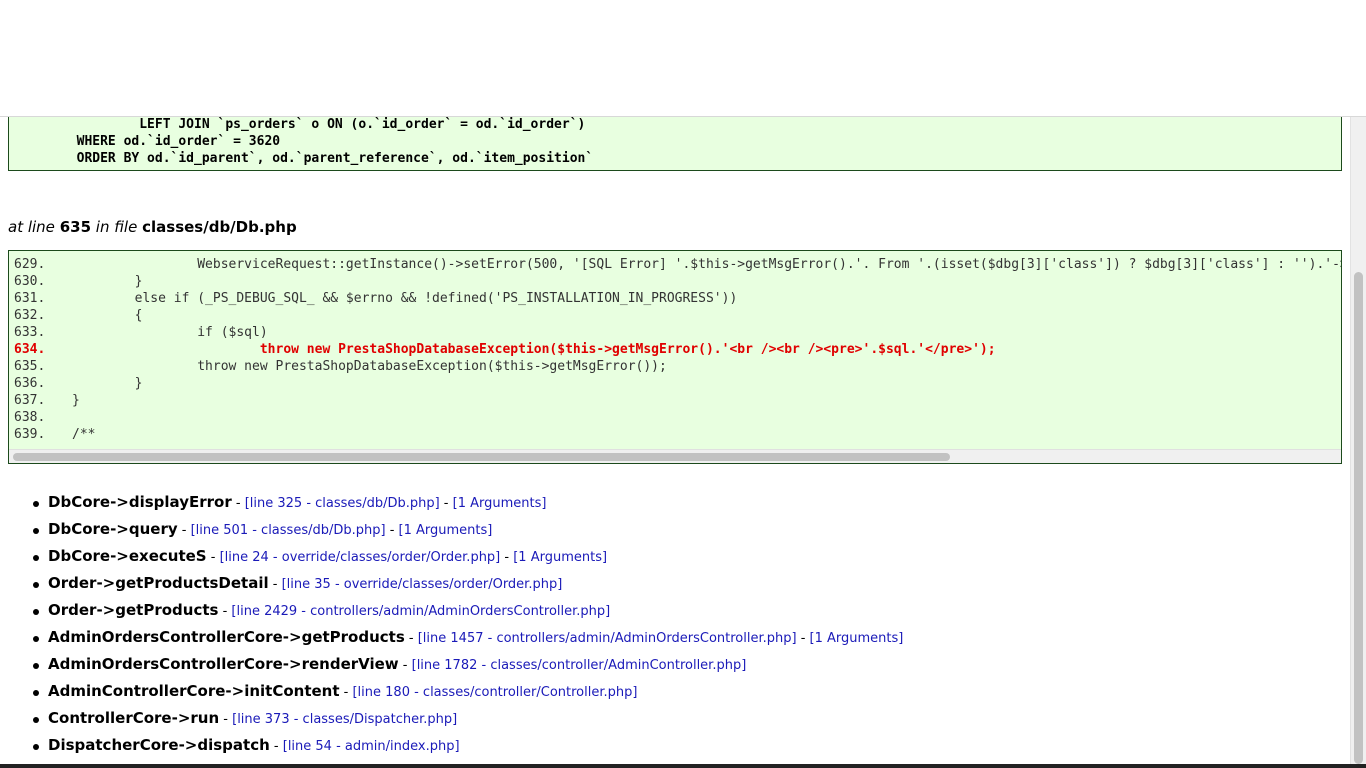  Describe the element at coordinates (30, 315) in the screenshot. I see `line-number: 632.` at that location.